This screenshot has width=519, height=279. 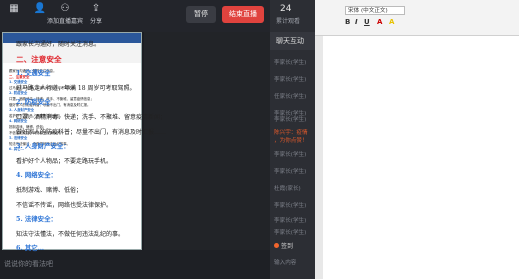 What do you see at coordinates (288, 21) in the screenshot?
I see `viewer-count-label: 累计观看` at bounding box center [288, 21].